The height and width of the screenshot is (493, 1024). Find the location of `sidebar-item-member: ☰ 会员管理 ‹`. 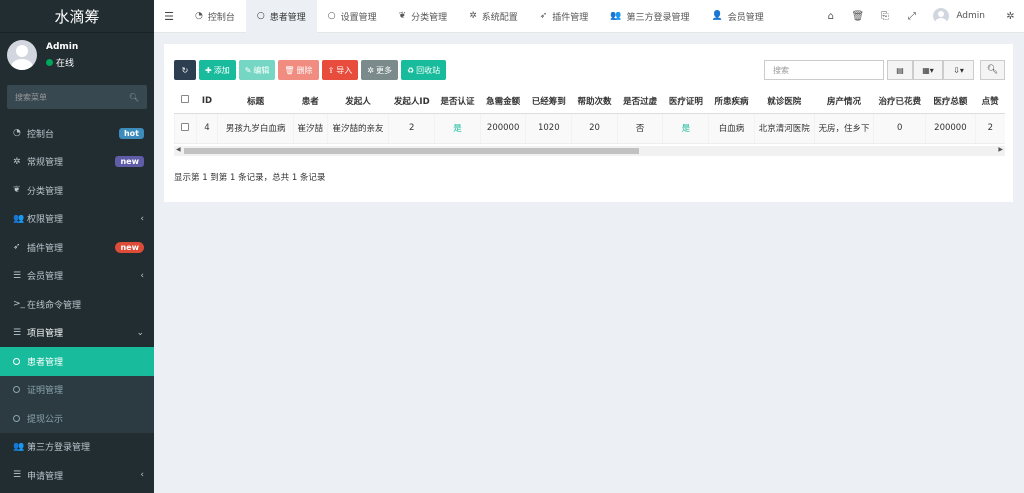

sidebar-item-member: ☰ 会员管理 ‹ is located at coordinates (77, 276).